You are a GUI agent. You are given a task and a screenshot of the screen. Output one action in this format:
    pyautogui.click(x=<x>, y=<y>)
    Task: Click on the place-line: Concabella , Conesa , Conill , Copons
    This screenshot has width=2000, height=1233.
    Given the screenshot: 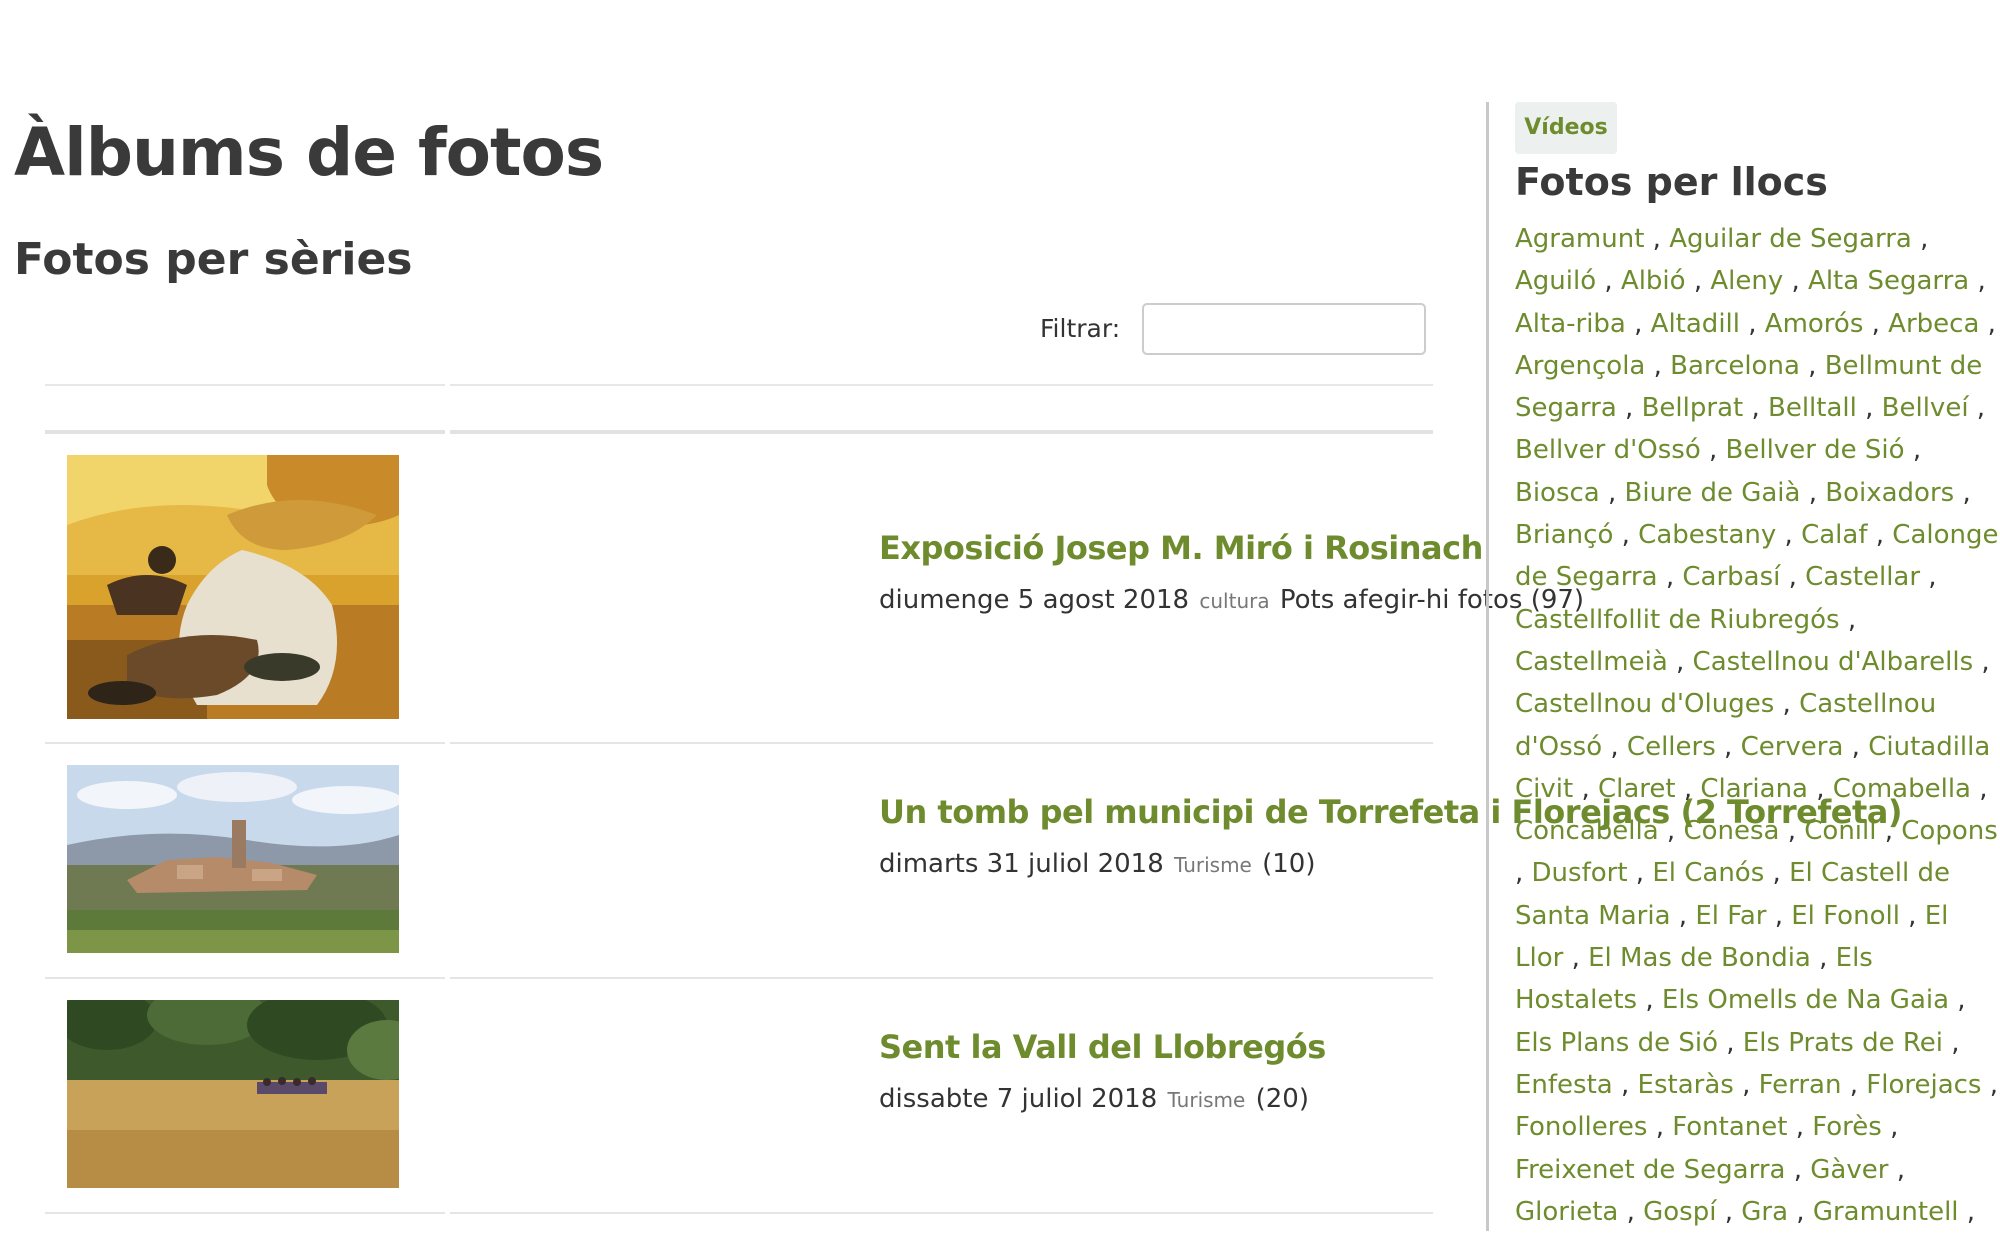 What is the action you would take?
    pyautogui.click(x=1756, y=831)
    